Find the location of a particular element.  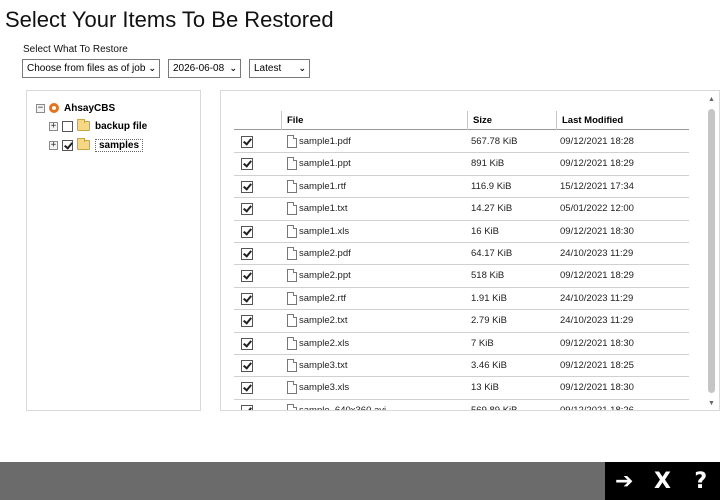

table-row: sample1.xls 16 KiB 09/12/2021 18:30 is located at coordinates (461, 232).